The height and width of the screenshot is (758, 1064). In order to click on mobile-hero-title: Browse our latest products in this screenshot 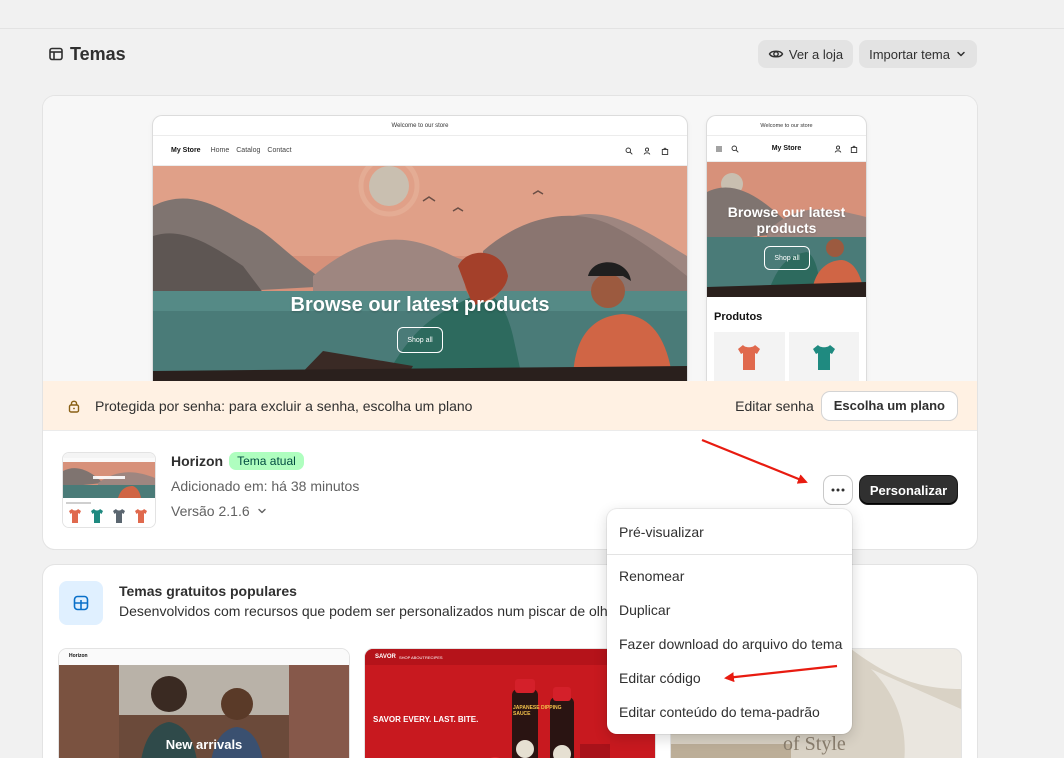, I will do `click(786, 220)`.